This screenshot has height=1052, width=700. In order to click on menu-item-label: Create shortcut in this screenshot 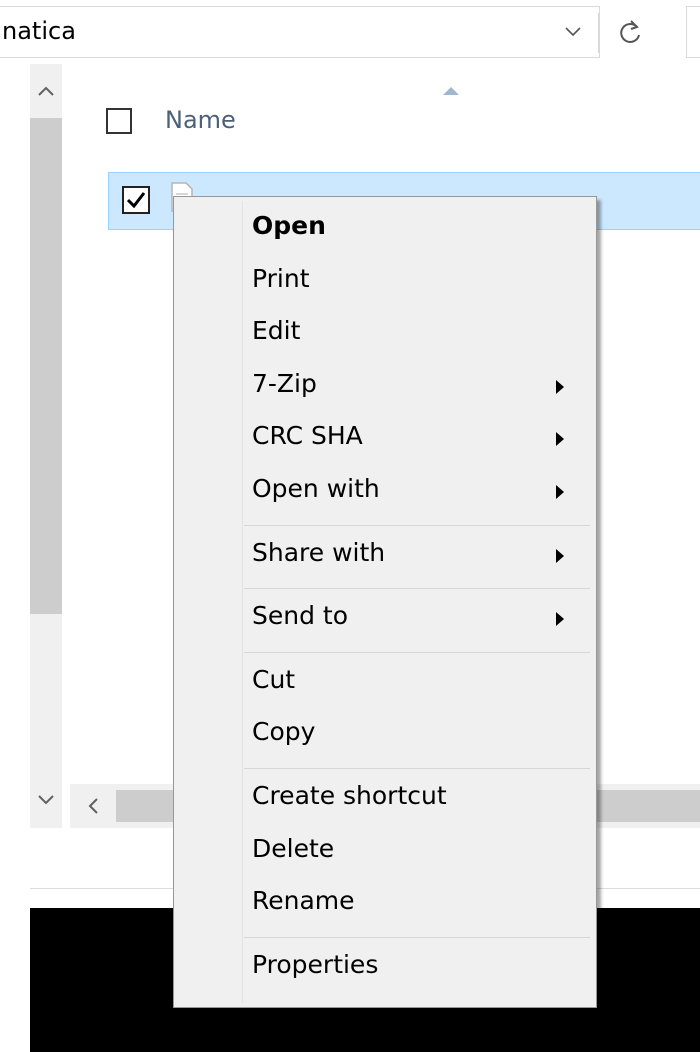, I will do `click(349, 795)`.